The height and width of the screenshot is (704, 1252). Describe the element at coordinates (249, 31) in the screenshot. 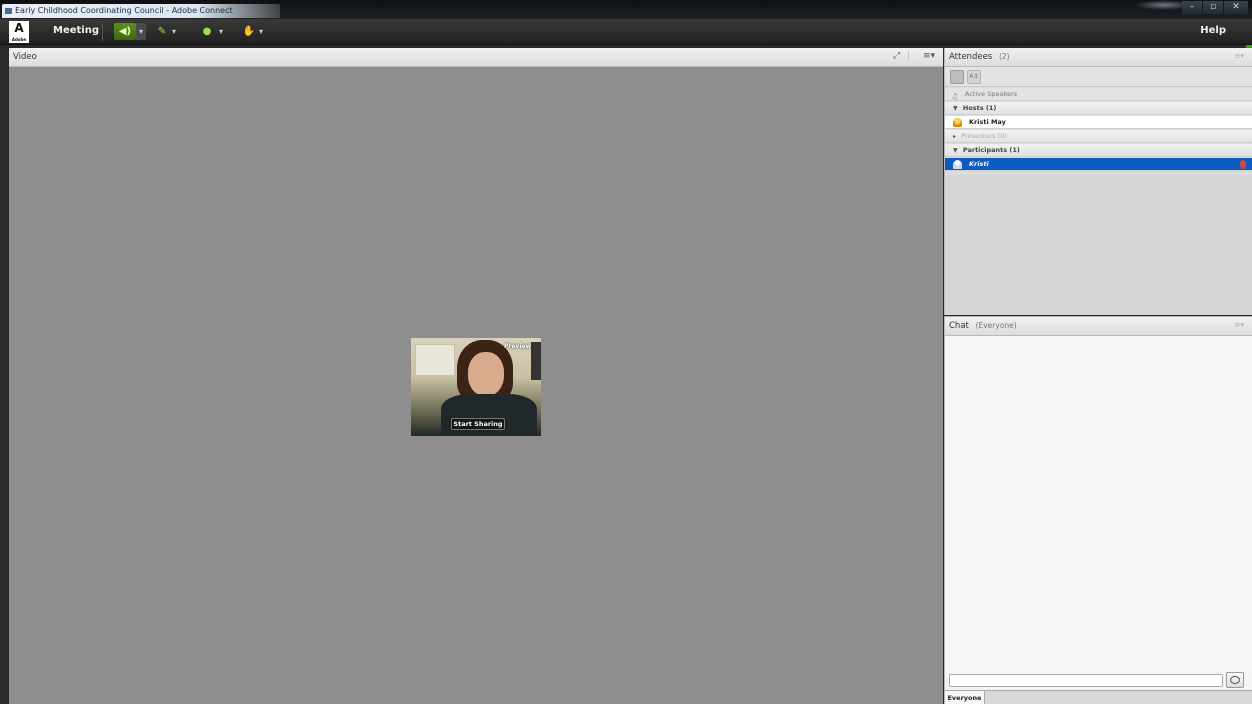

I see `raise-hand-icon: ✋` at that location.